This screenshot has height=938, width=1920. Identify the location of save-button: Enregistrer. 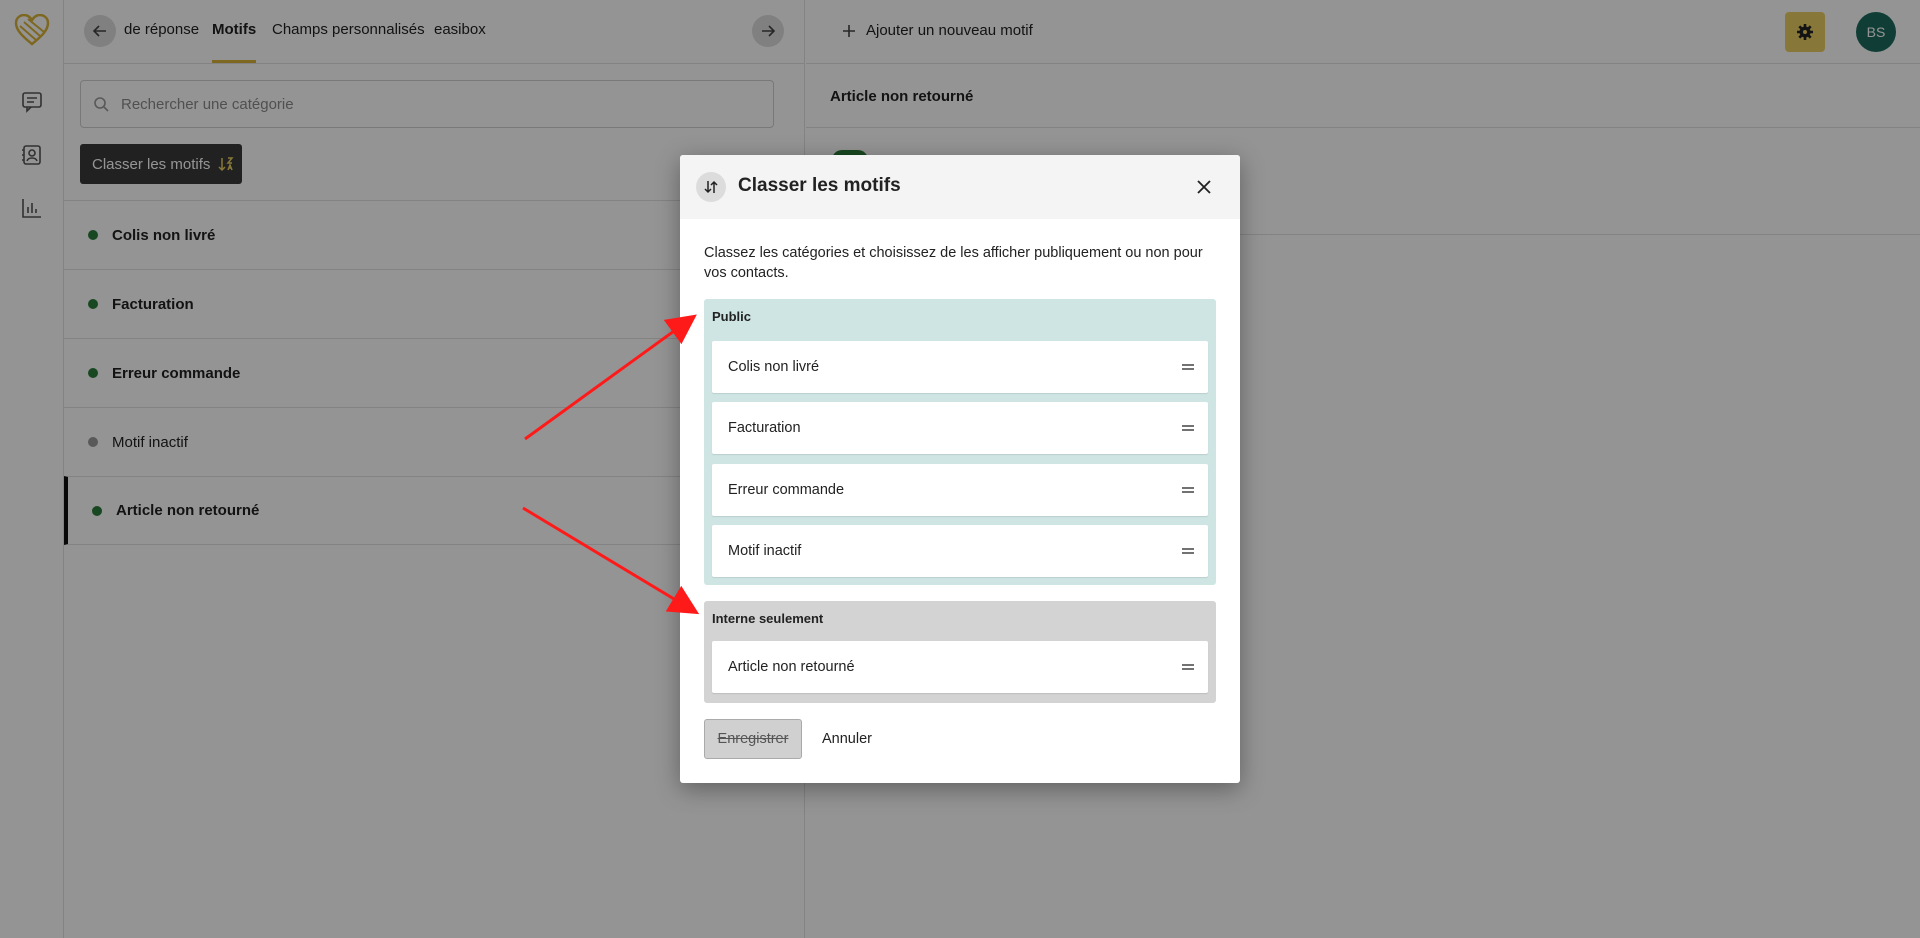
(753, 739).